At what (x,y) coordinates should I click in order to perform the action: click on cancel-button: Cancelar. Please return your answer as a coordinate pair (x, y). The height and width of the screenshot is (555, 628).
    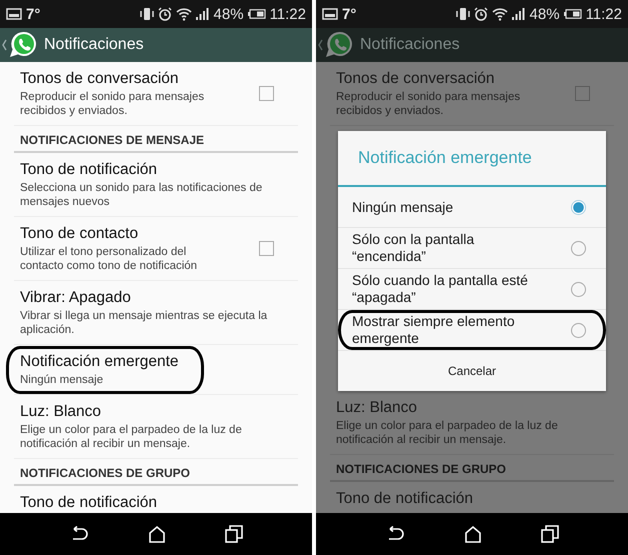
    Looking at the image, I should click on (472, 371).